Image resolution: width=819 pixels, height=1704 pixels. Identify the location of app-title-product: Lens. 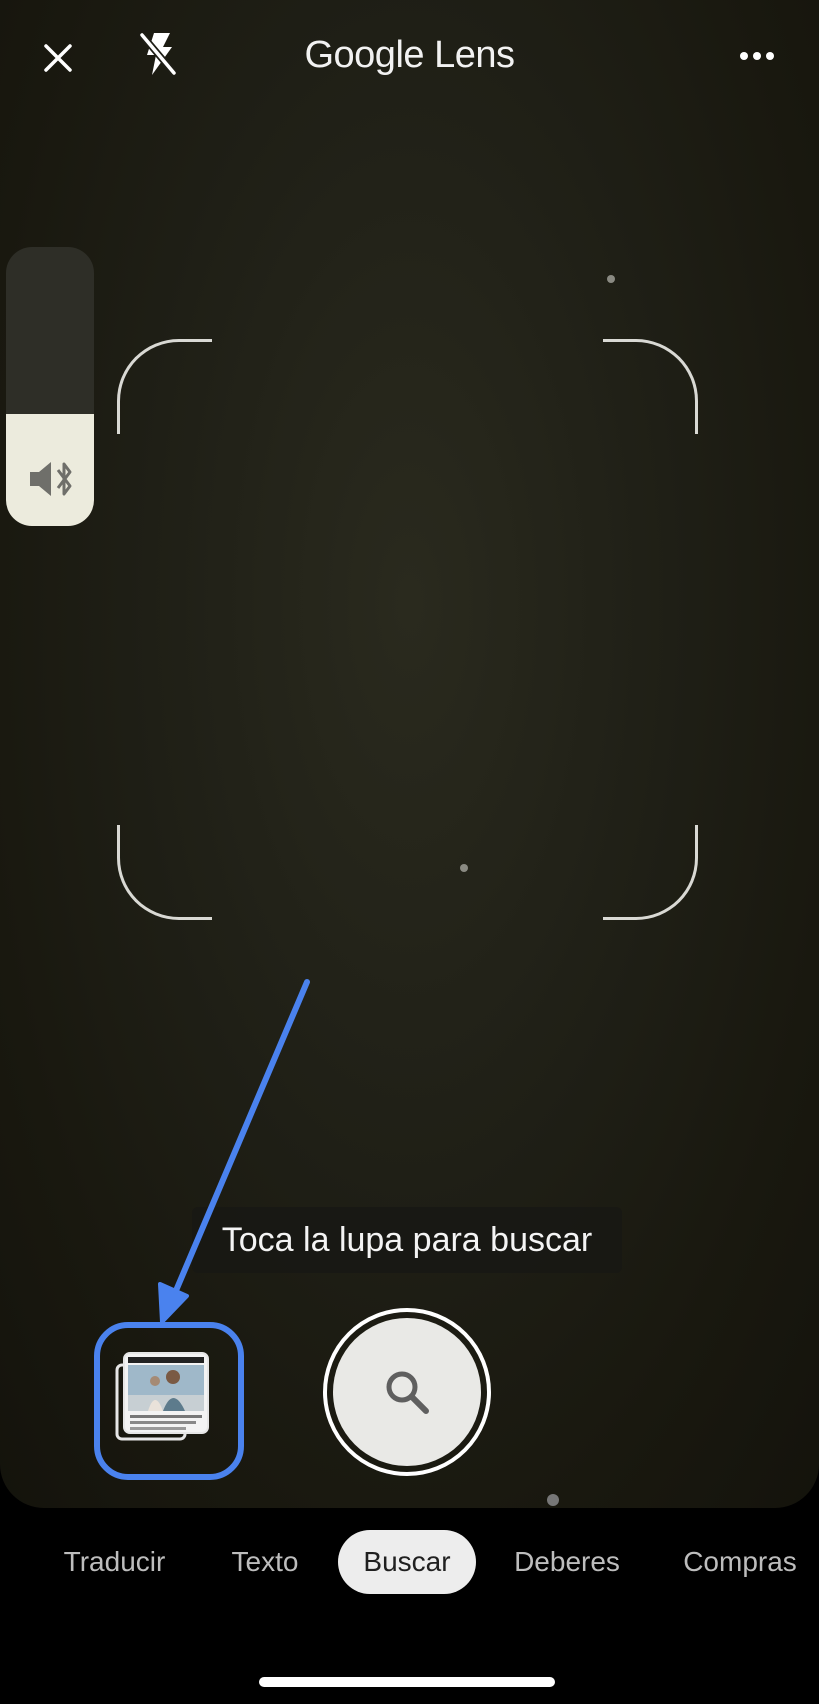
(474, 55).